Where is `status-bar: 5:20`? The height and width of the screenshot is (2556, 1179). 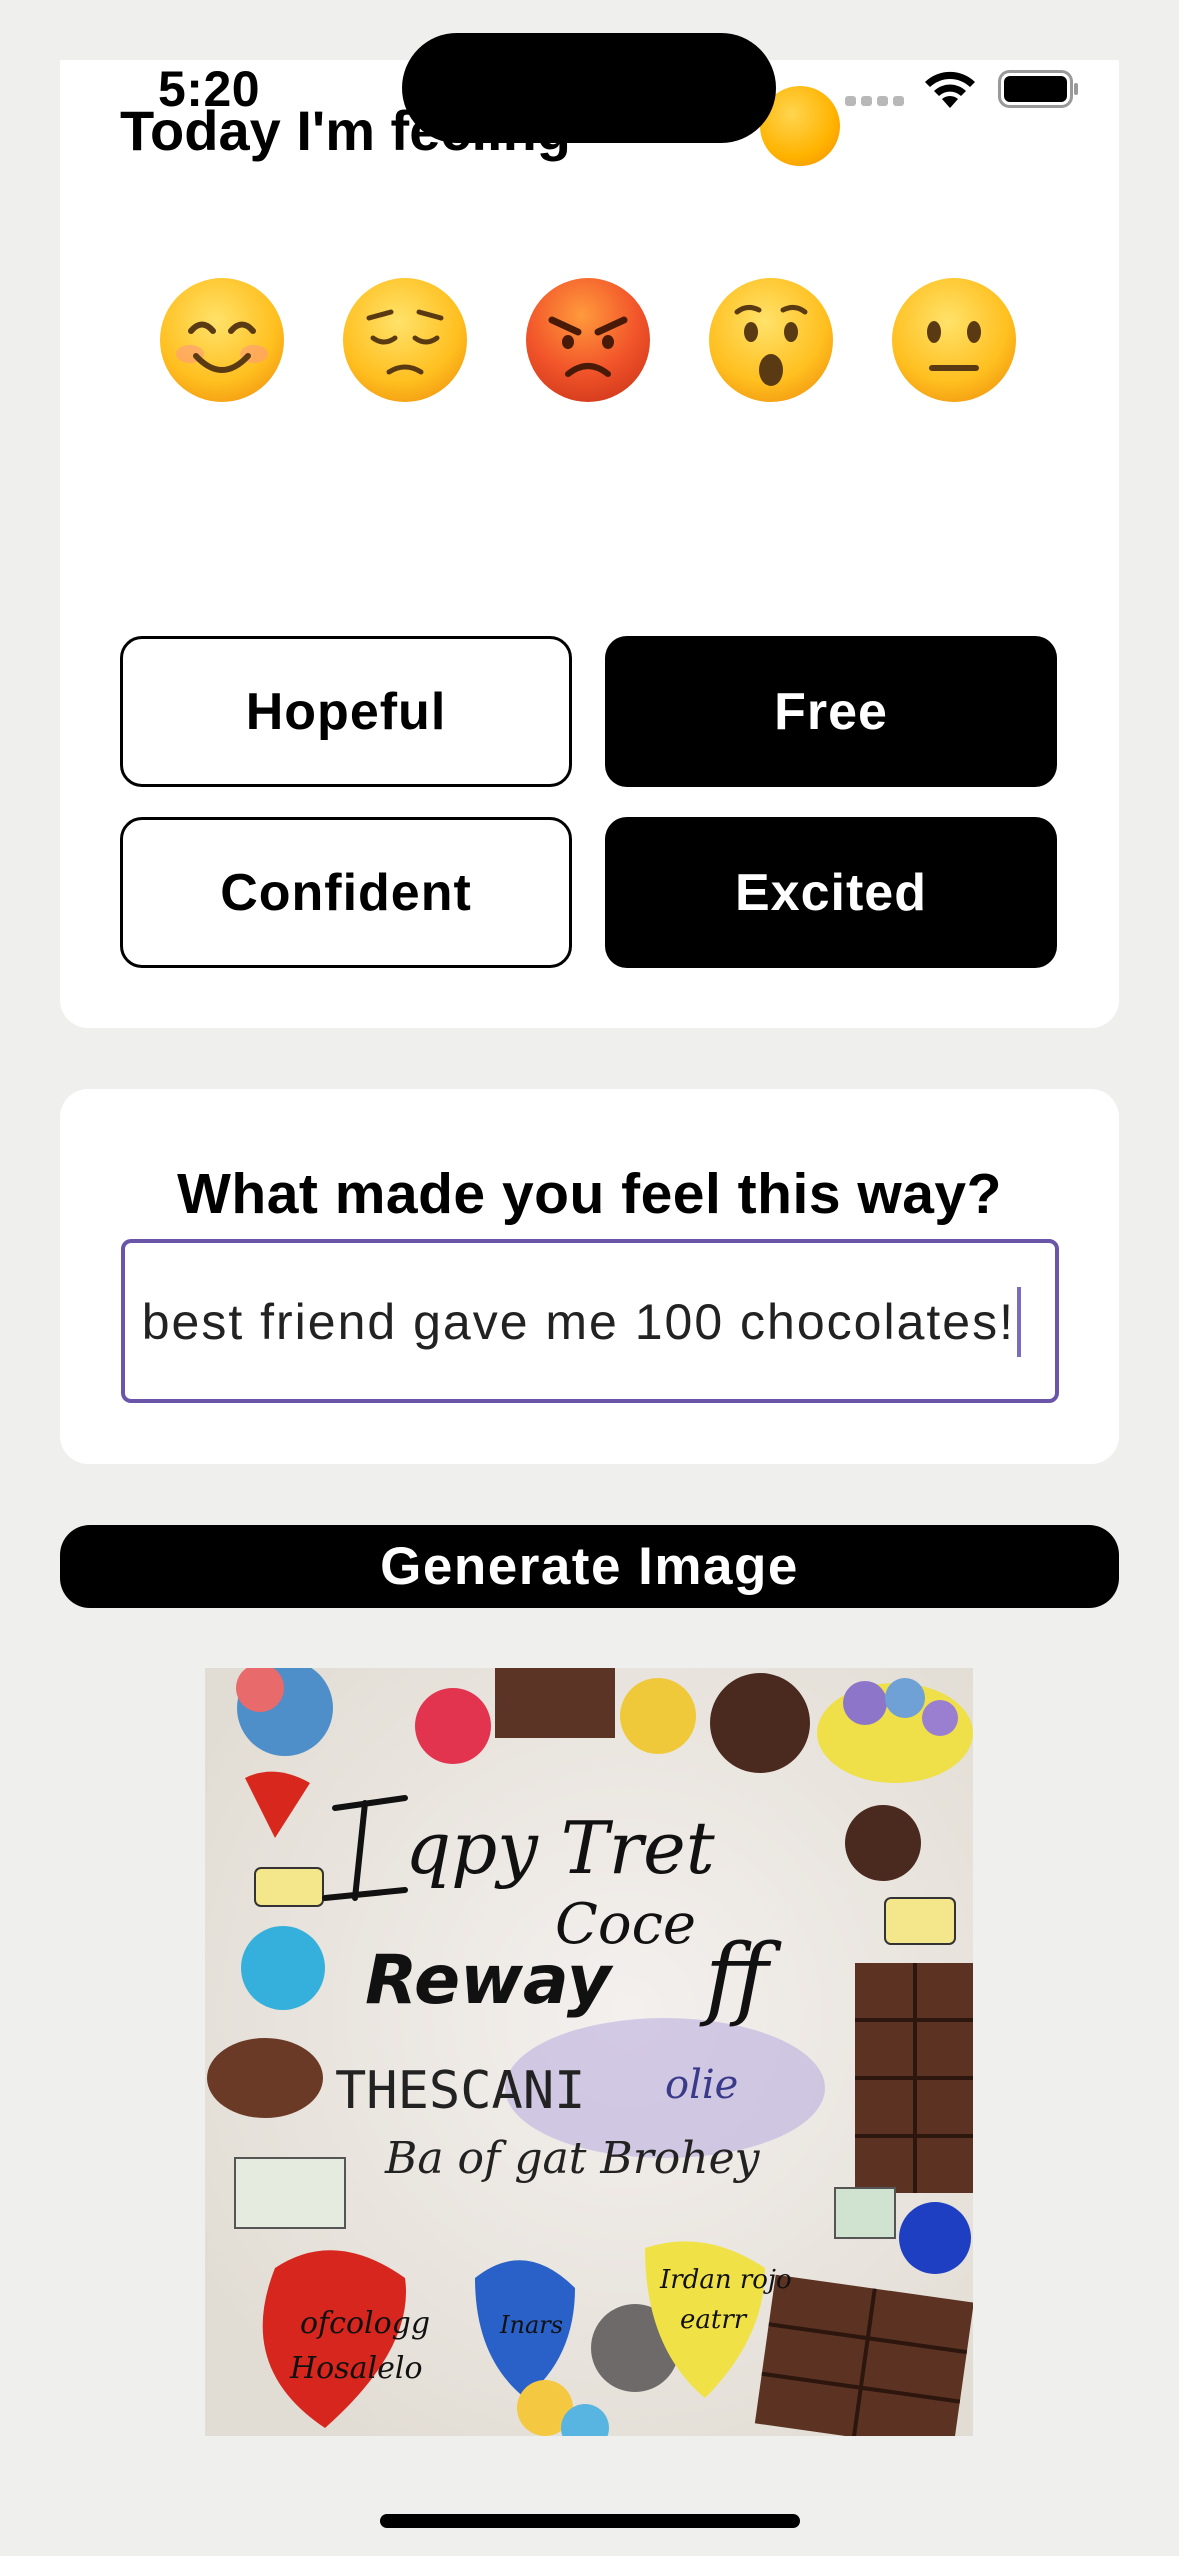 status-bar: 5:20 is located at coordinates (589, 75).